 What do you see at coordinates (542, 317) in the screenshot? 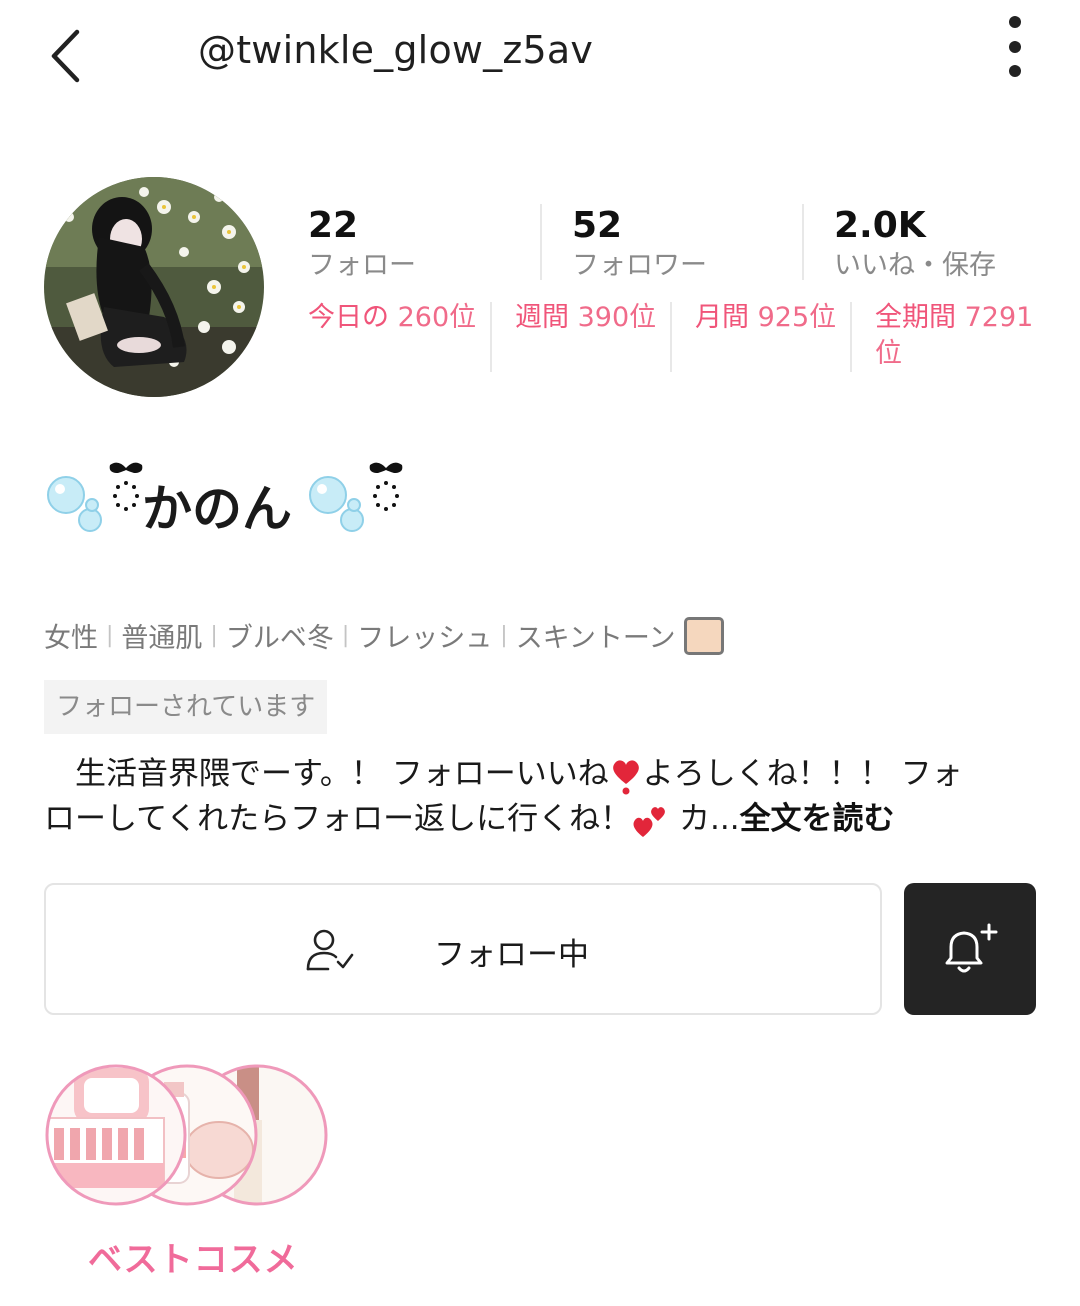
I see `ranking-label: 週間` at bounding box center [542, 317].